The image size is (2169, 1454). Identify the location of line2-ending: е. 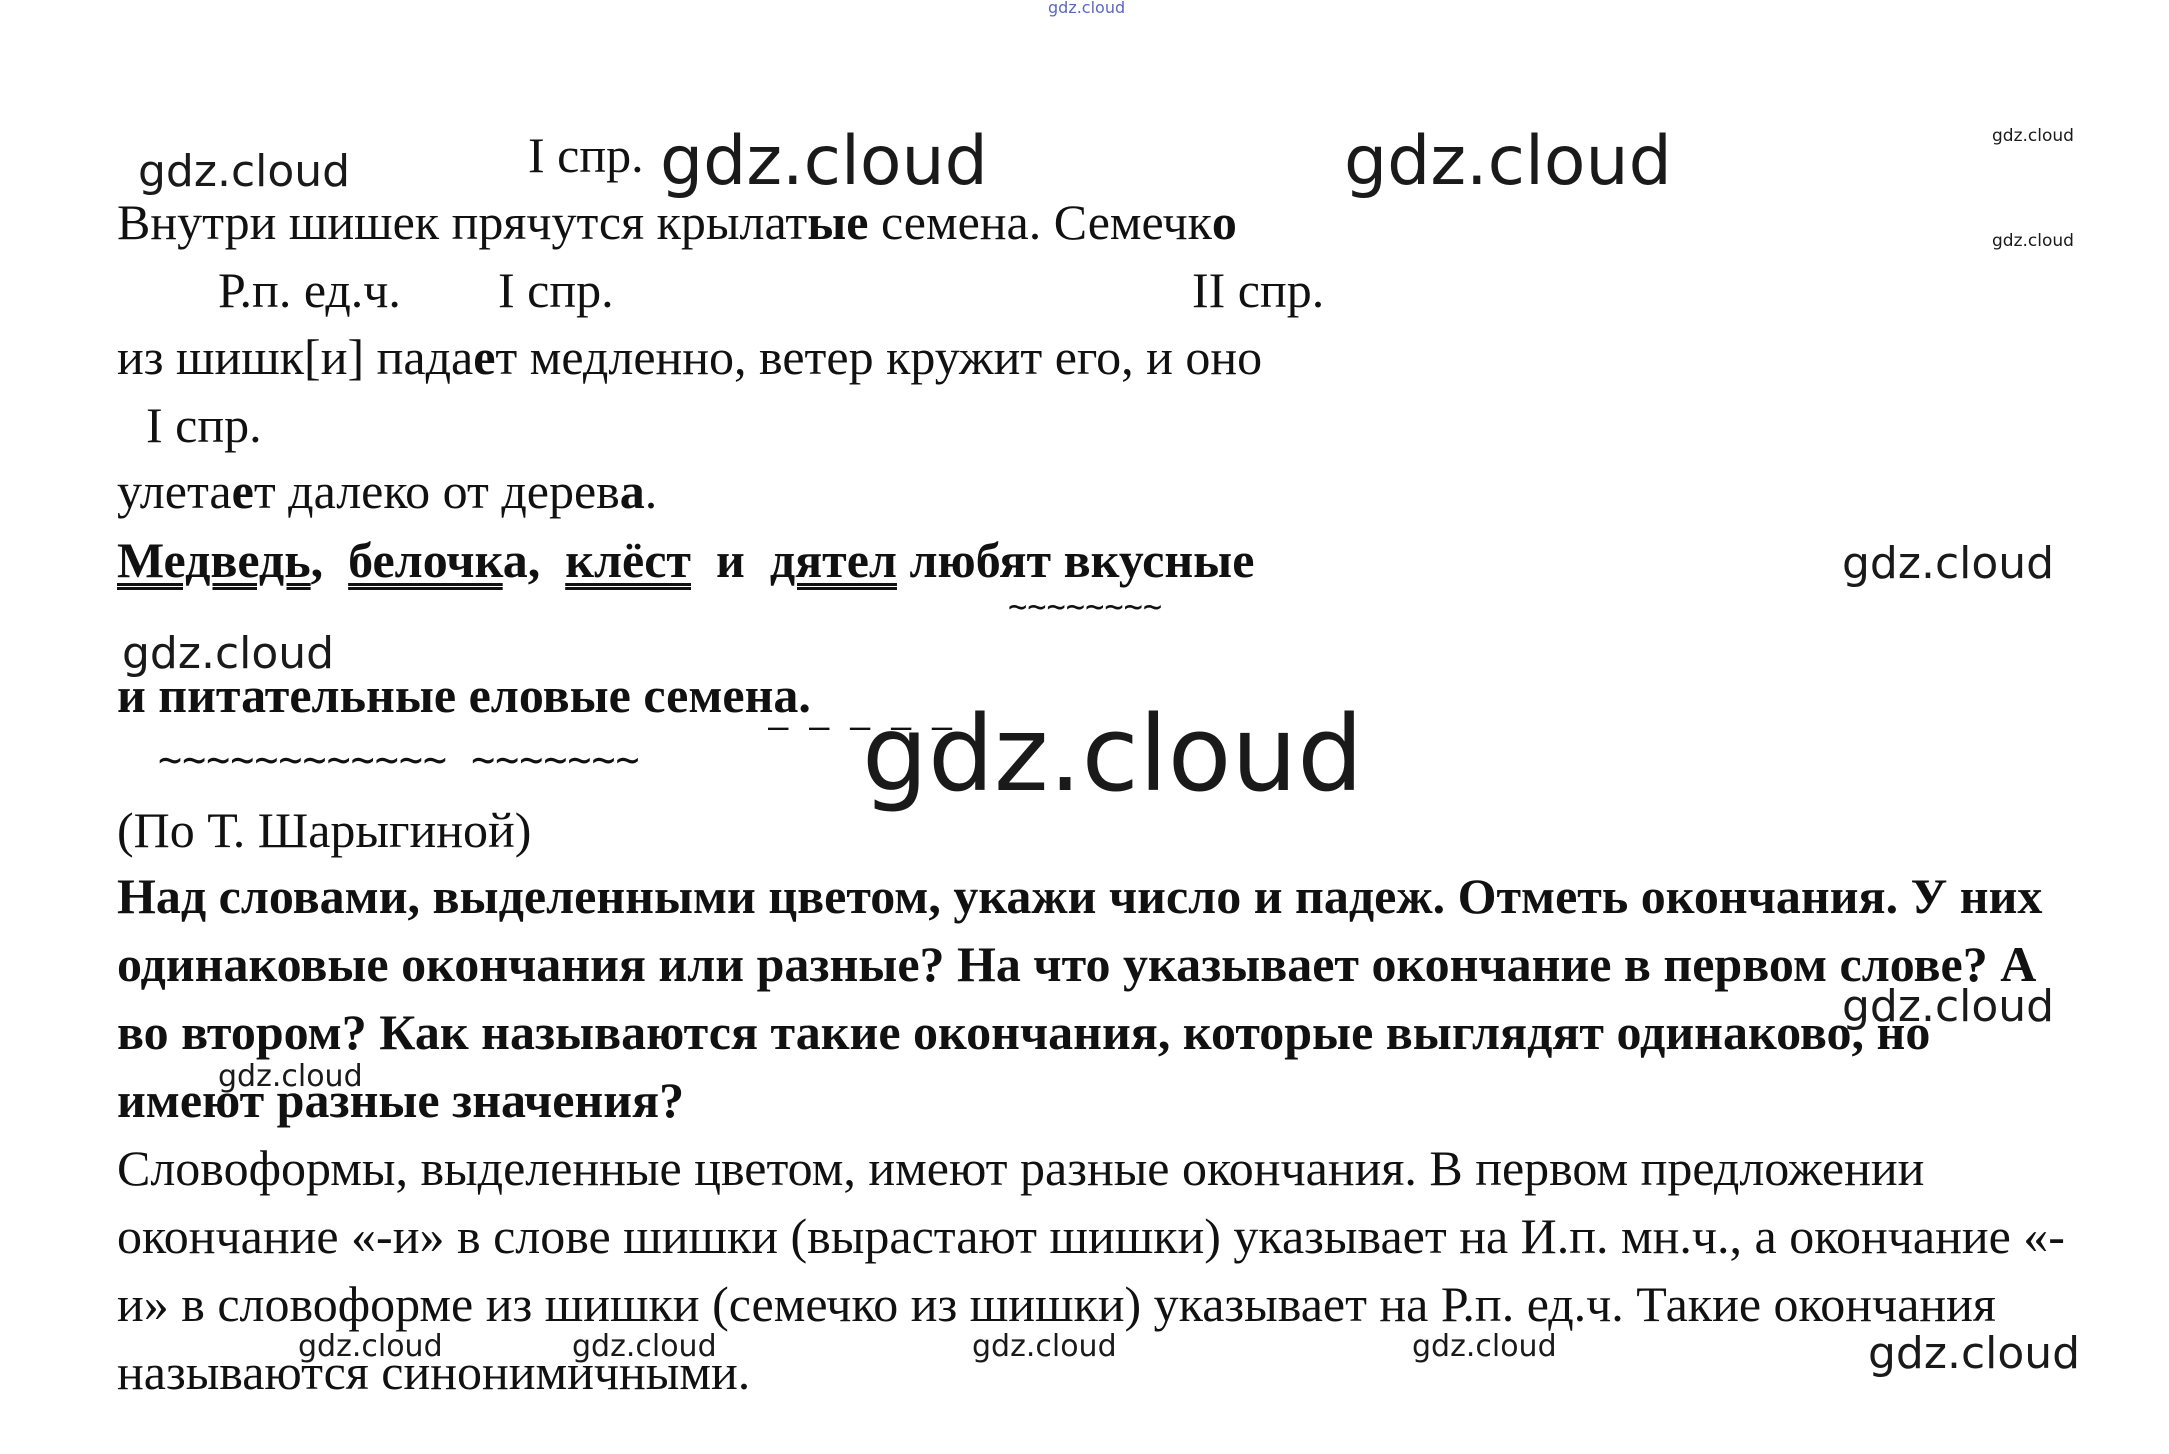
(484, 357).